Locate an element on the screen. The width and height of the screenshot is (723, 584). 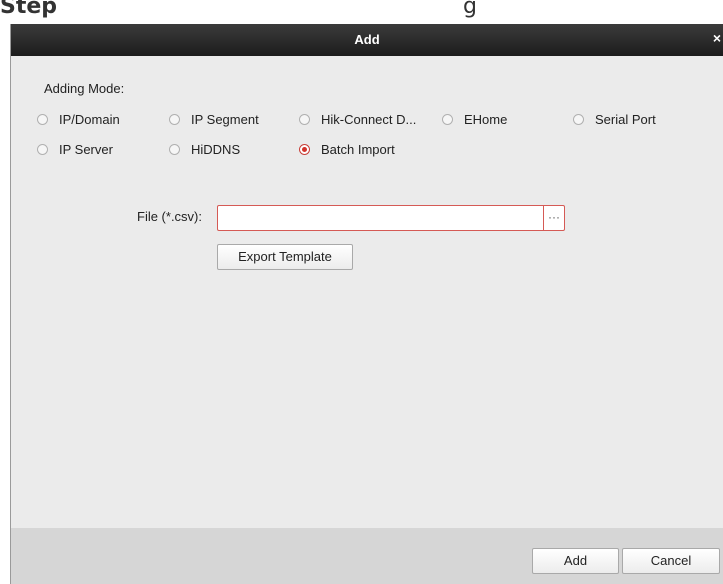
background-page-fragment: Step g is located at coordinates (361, 12).